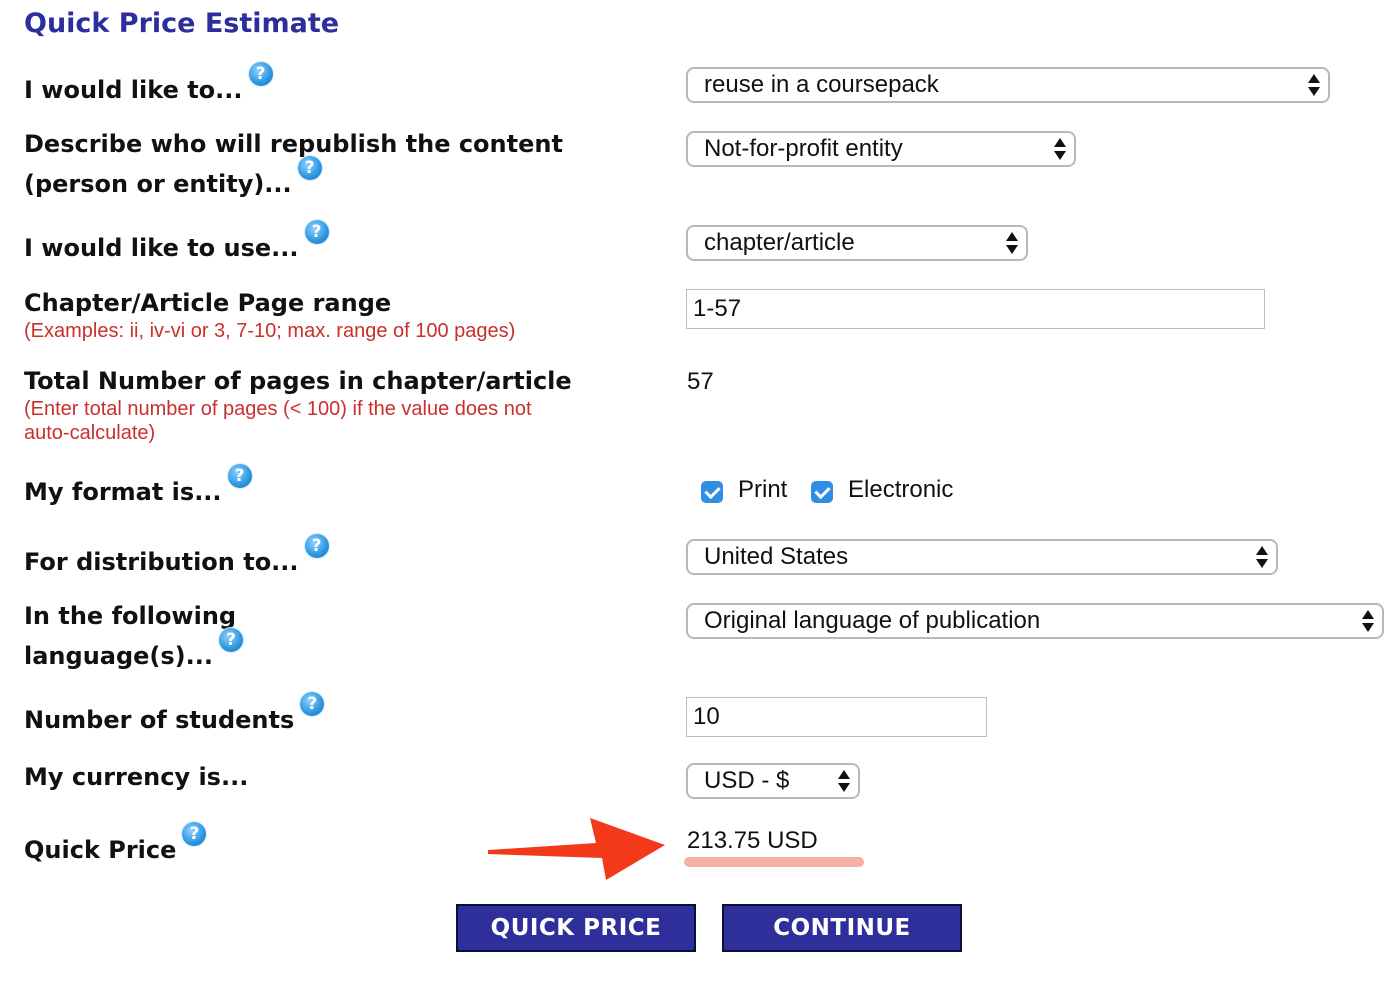 This screenshot has height=990, width=1392. Describe the element at coordinates (774, 862) in the screenshot. I see `price-highlight-underline` at that location.